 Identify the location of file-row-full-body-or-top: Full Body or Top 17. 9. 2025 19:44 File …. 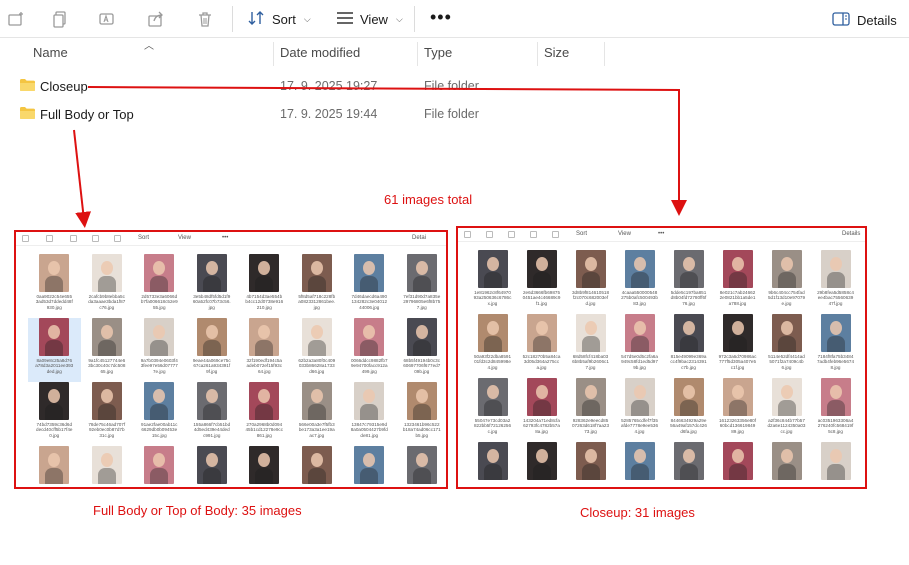
(454, 114).